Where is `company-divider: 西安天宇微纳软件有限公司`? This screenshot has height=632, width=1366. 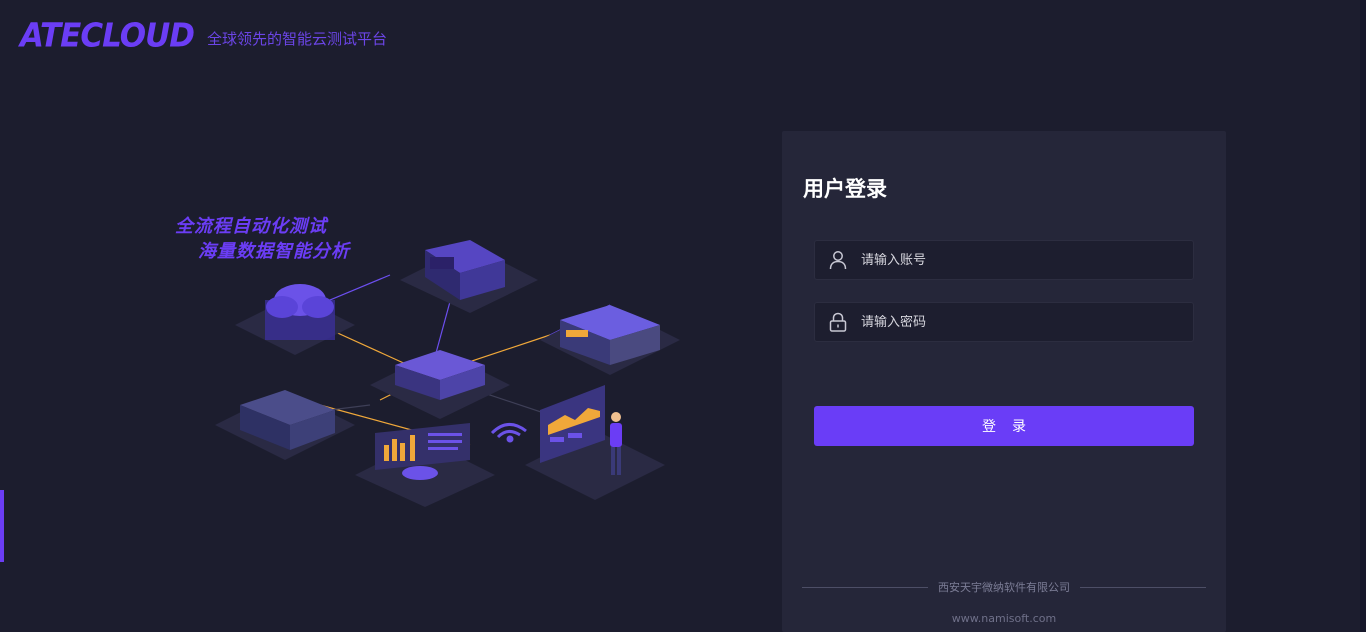
company-divider: 西安天宇微纳软件有限公司 is located at coordinates (1004, 587).